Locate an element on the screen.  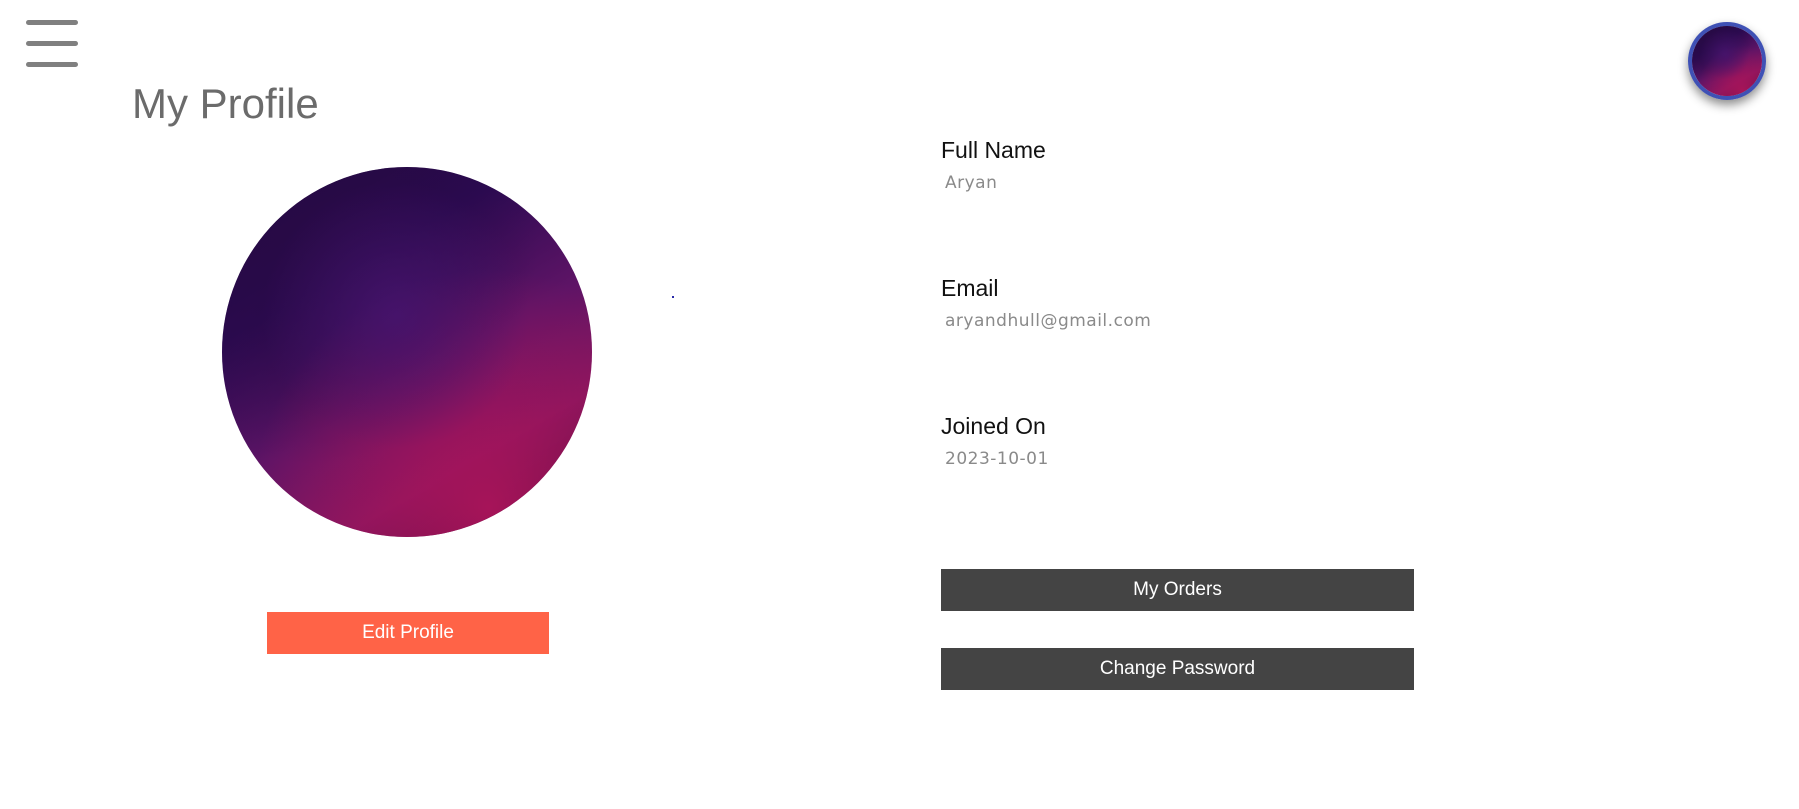
full-name-value: Aryan is located at coordinates (971, 183).